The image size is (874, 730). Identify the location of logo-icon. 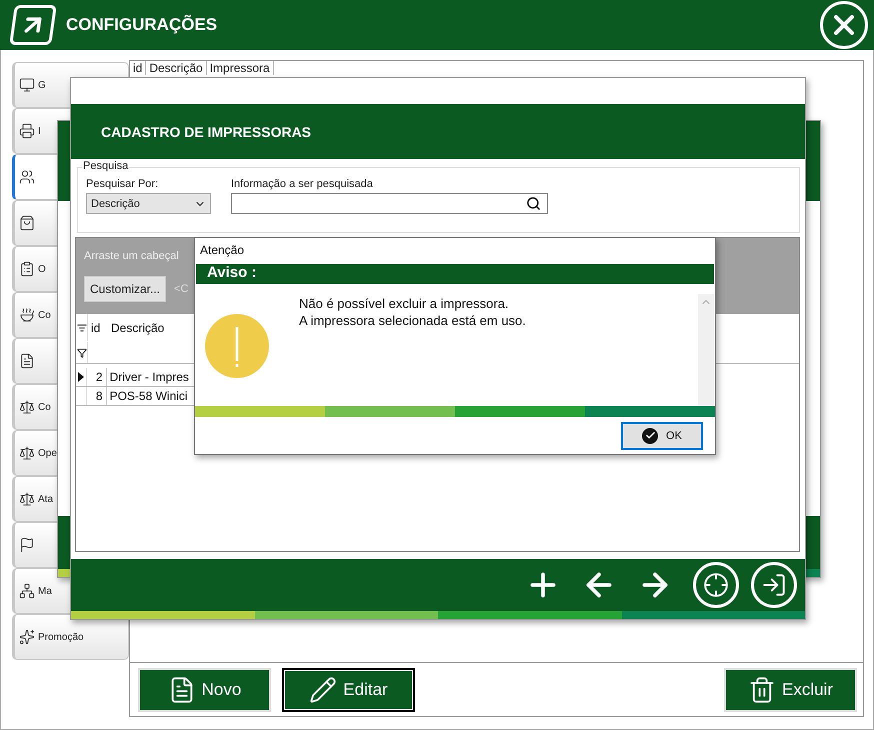
(33, 25).